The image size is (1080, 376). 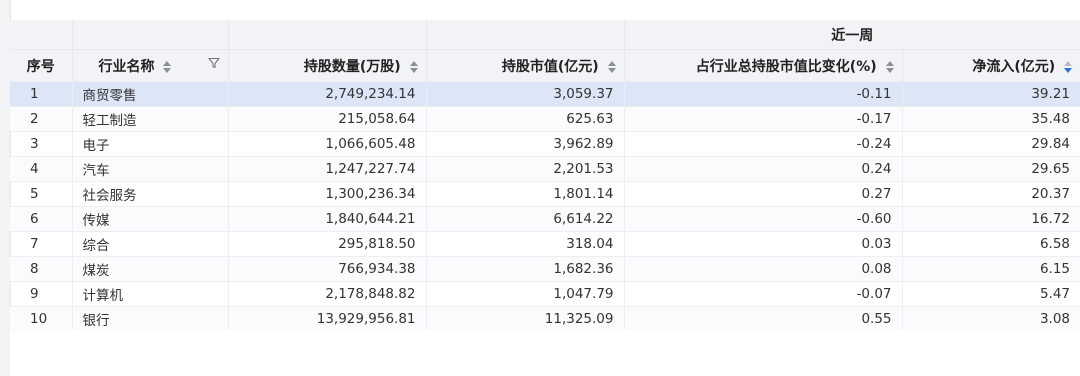 What do you see at coordinates (524, 294) in the screenshot?
I see `cell-market-value: 1,047.79` at bounding box center [524, 294].